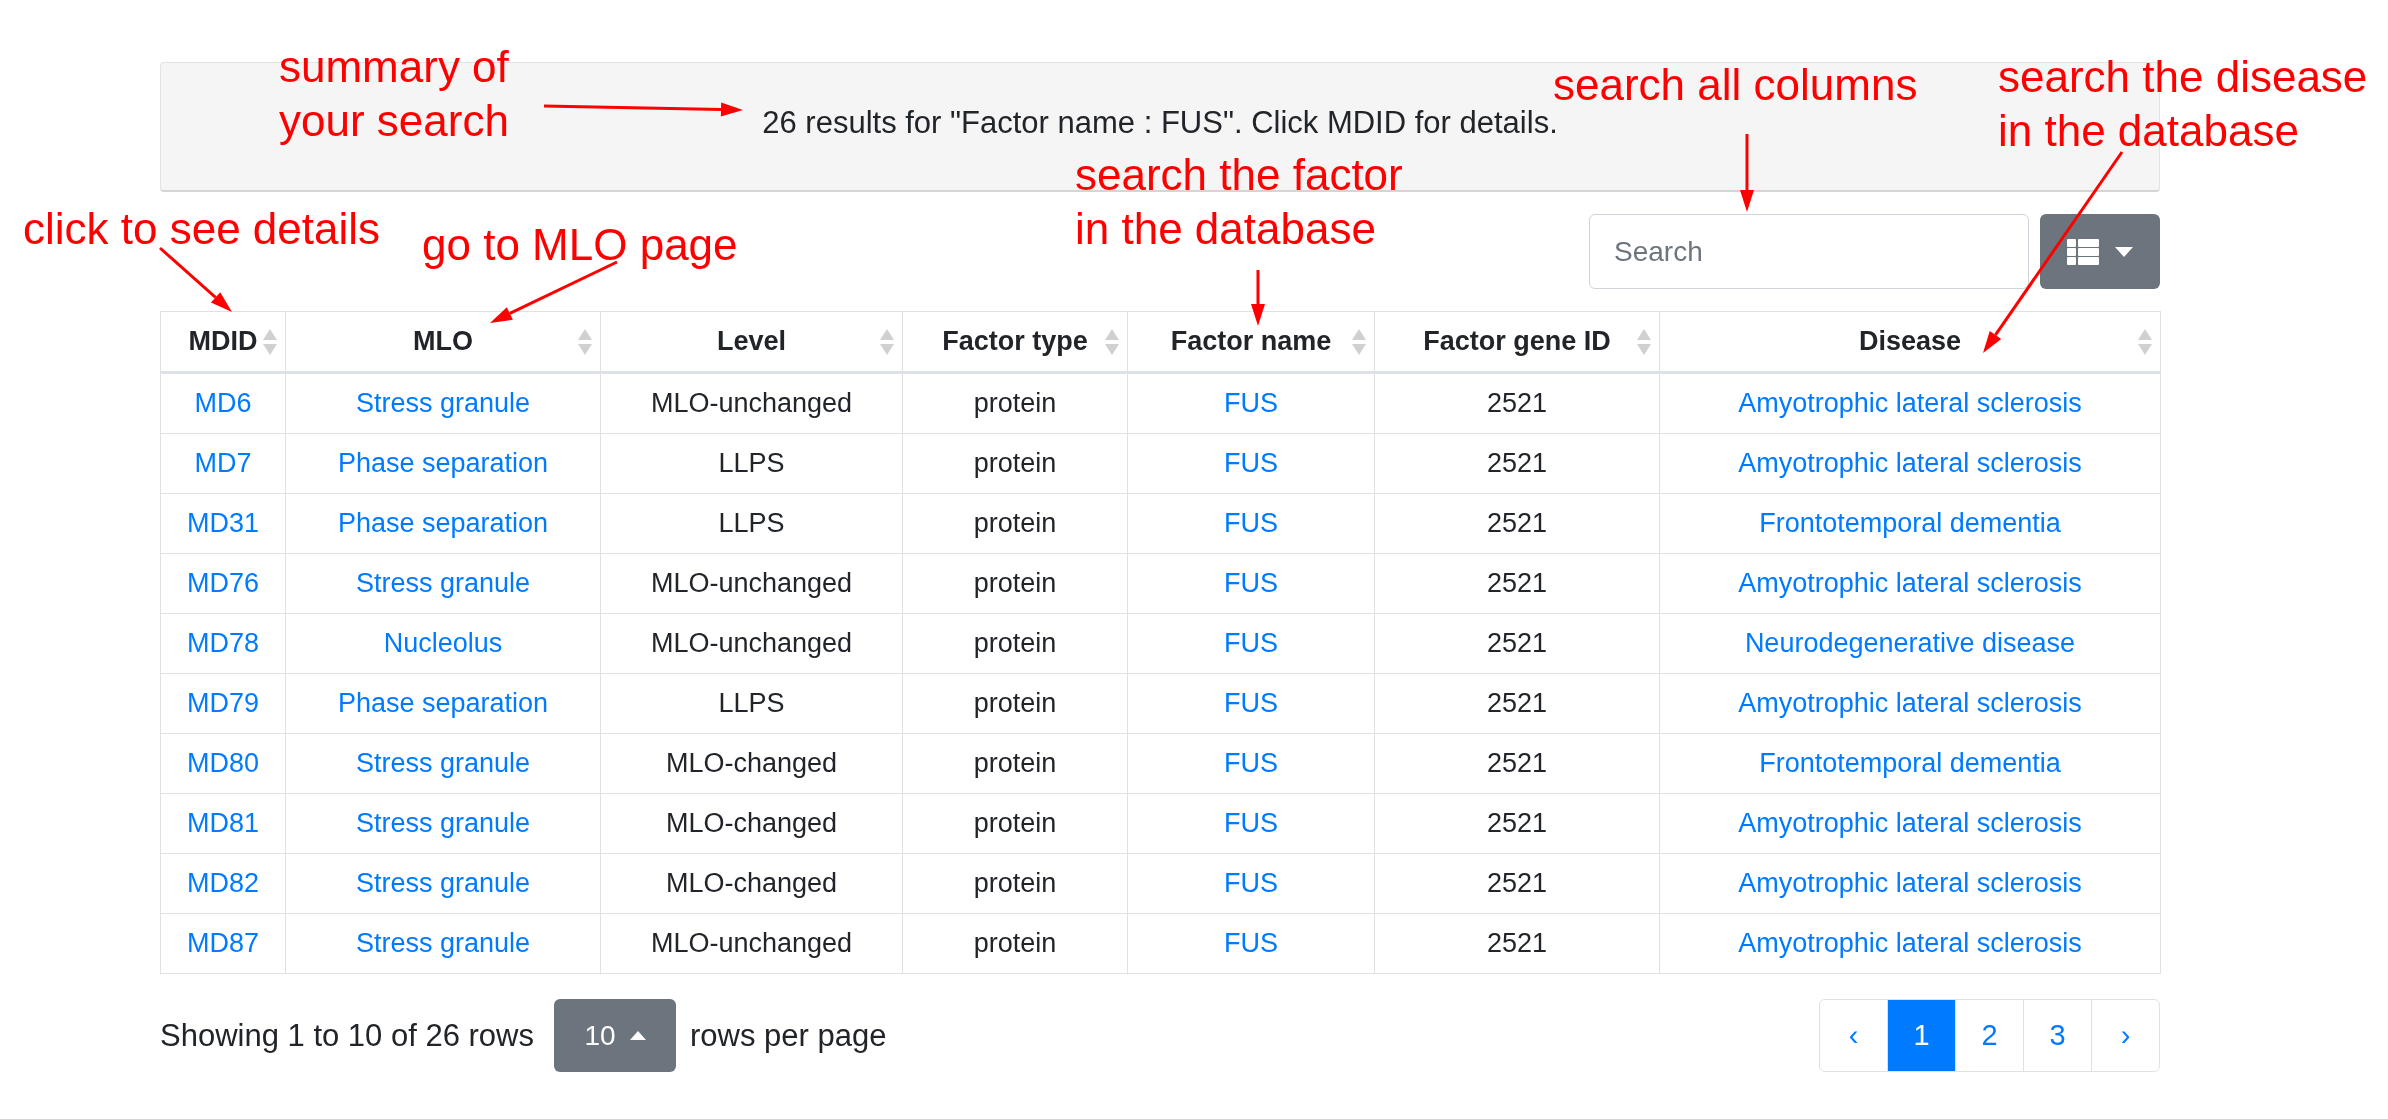  Describe the element at coordinates (1989, 1035) in the screenshot. I see `page-link: 2` at that location.